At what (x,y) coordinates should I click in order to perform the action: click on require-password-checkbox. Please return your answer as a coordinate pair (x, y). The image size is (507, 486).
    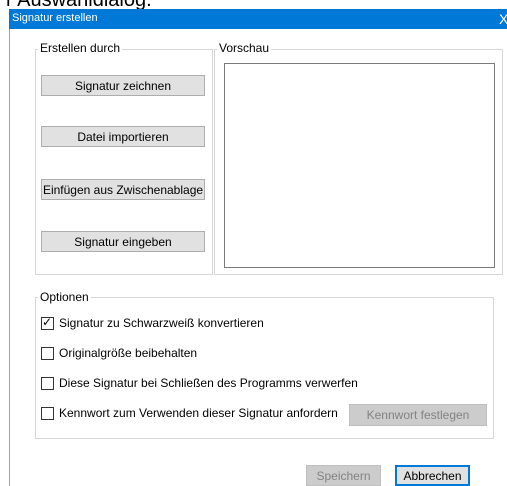
    Looking at the image, I should click on (47, 413).